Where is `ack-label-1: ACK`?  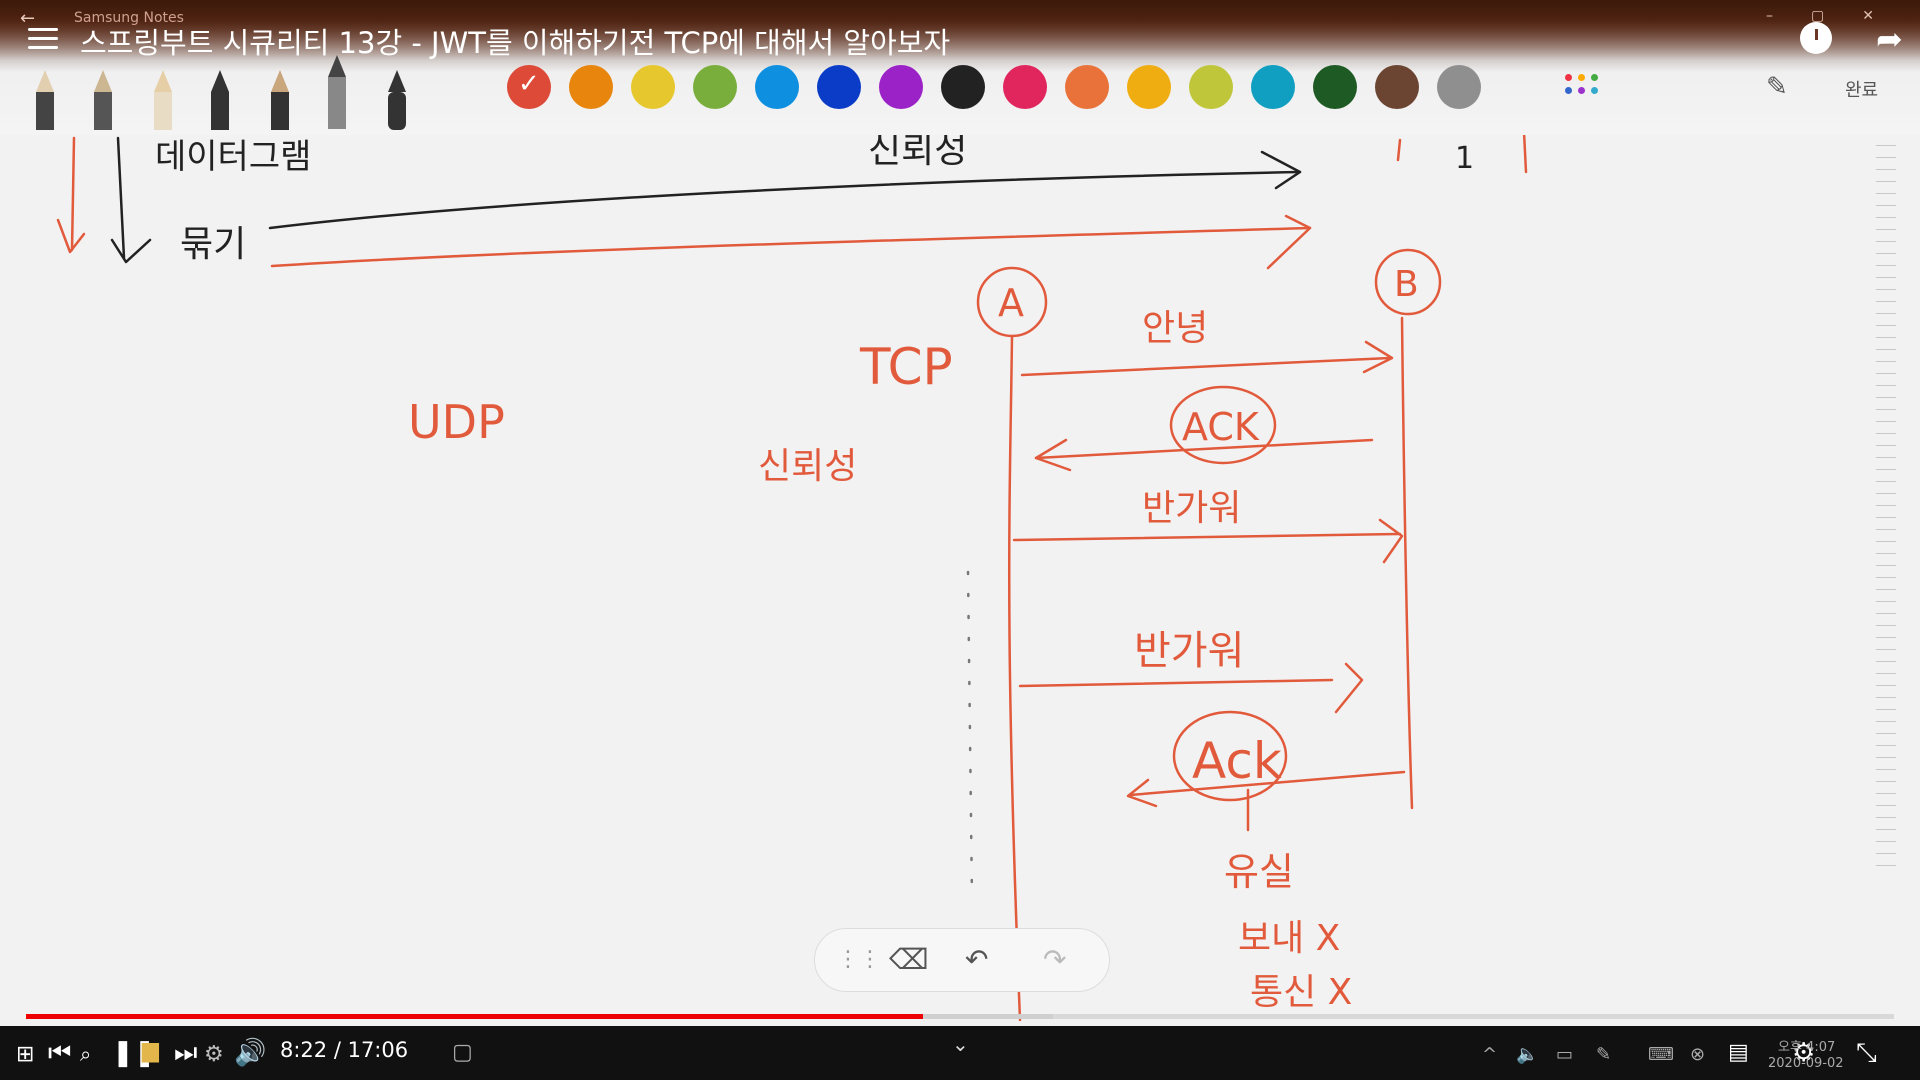
ack-label-1: ACK is located at coordinates (1221, 427).